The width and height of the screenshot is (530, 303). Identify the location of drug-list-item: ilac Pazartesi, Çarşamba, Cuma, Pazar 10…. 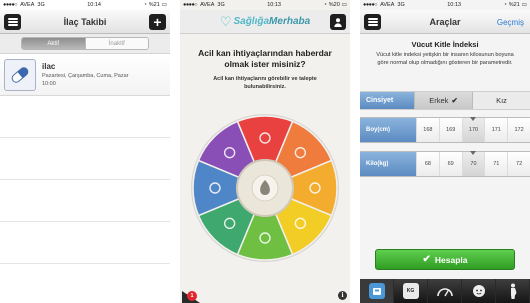
(85, 75).